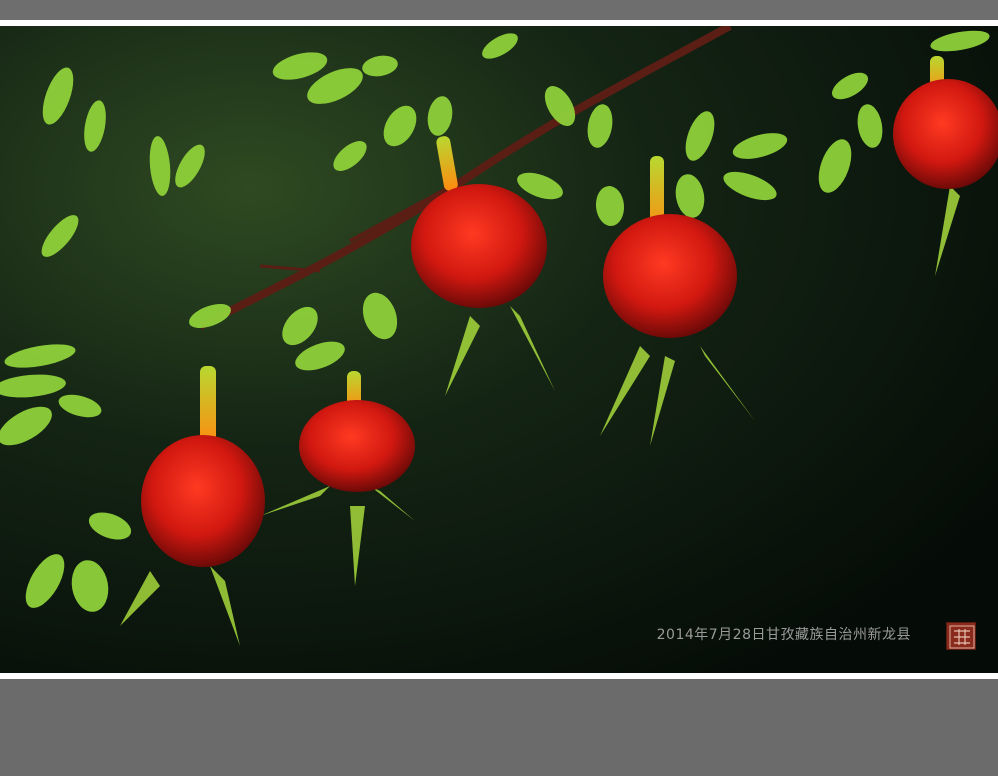  Describe the element at coordinates (783, 635) in the screenshot. I see `photo-caption: 2014年7月28日甘孜藏族自治州新龙县` at that location.